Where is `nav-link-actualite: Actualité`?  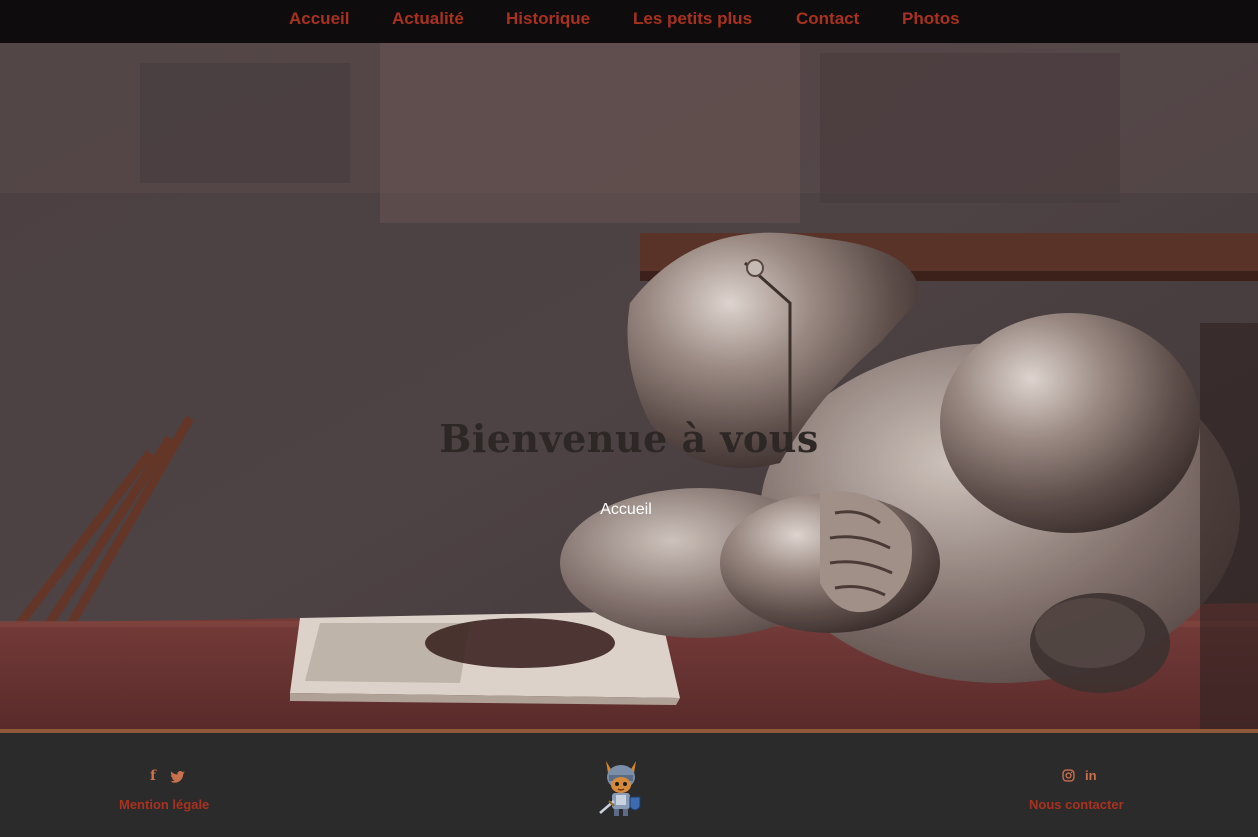
nav-link-actualite: Actualité is located at coordinates (428, 19).